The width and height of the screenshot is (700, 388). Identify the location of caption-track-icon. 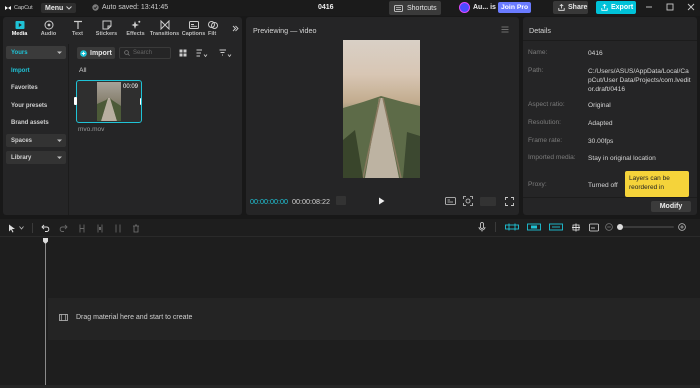
(594, 227).